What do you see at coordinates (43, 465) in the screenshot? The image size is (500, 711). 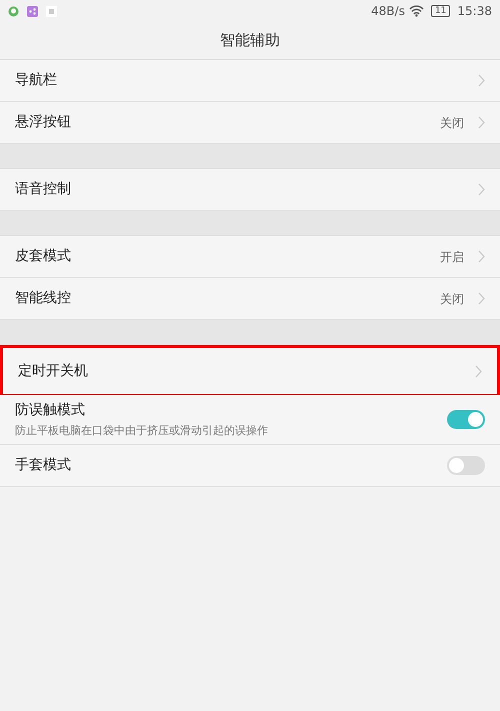 I see `row-label: 手套模式` at bounding box center [43, 465].